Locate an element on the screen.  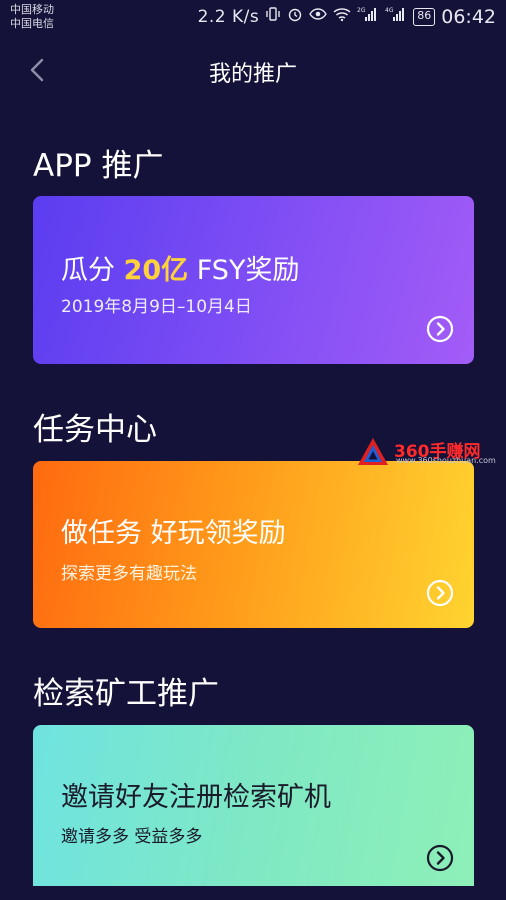
vibrate-icon is located at coordinates (273, 17).